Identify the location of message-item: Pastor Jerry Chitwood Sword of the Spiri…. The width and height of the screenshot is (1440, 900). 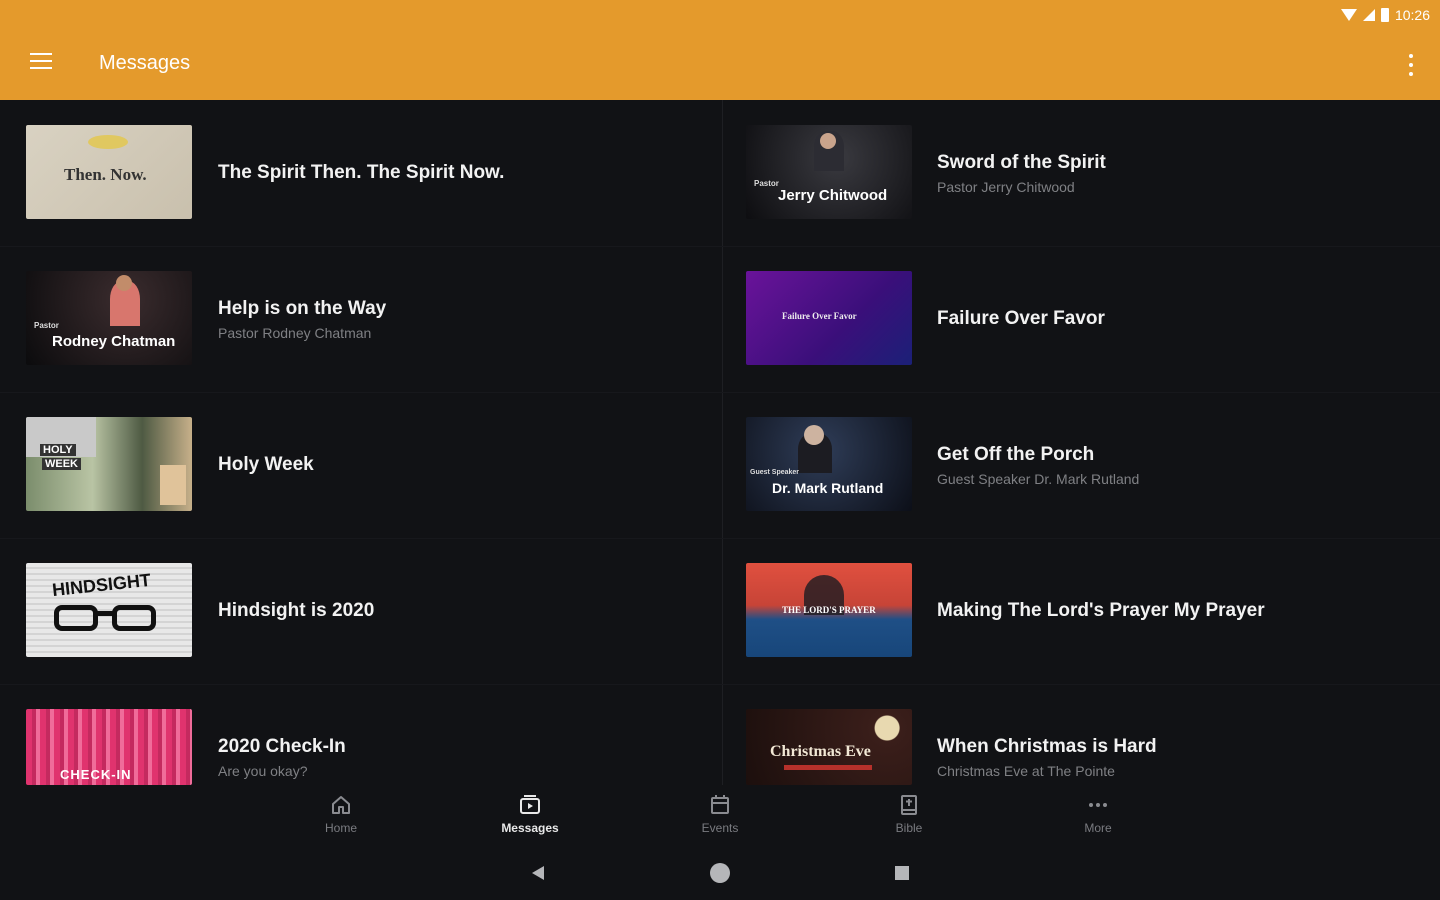
(1072, 173).